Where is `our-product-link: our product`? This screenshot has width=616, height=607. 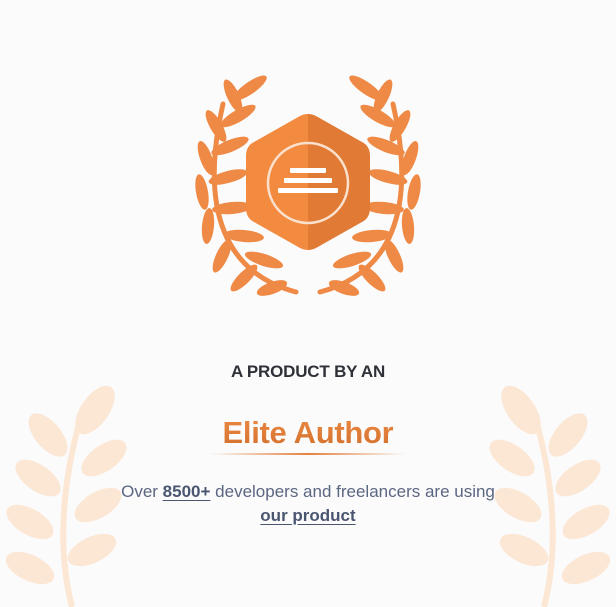 our-product-link: our product is located at coordinates (307, 515).